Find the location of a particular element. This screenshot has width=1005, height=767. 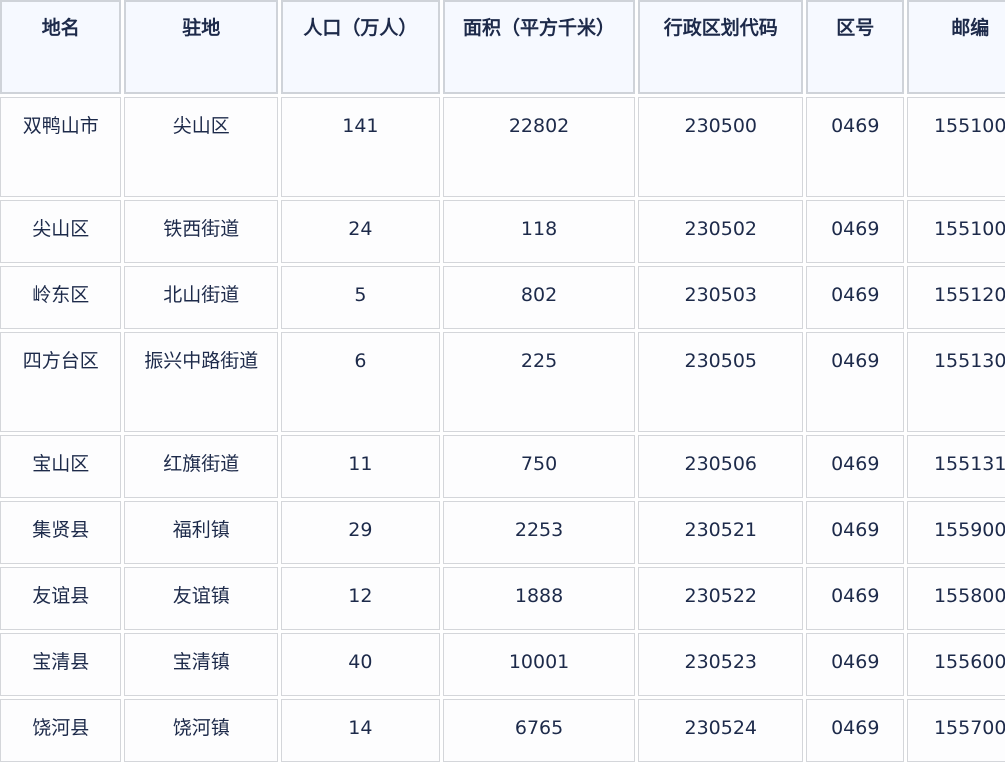

cell-place-name: 集贤县 is located at coordinates (61, 532).